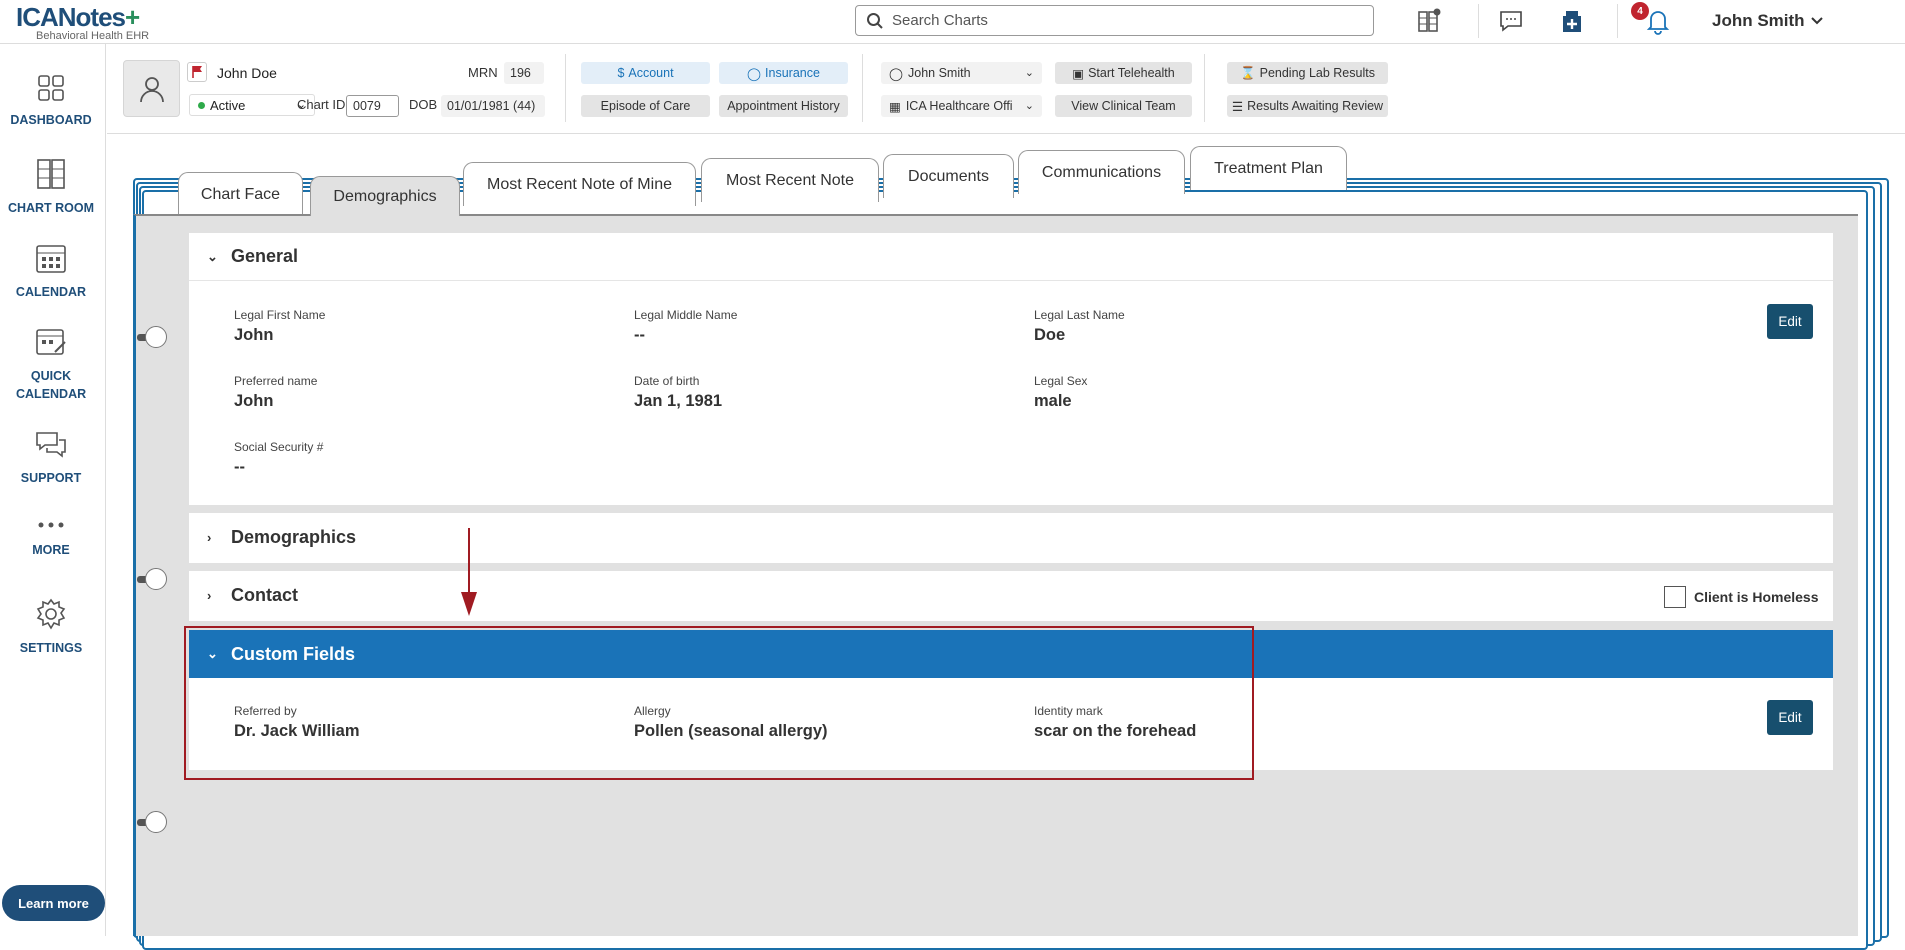 This screenshot has width=1905, height=950. I want to click on mrn-value: 196, so click(524, 73).